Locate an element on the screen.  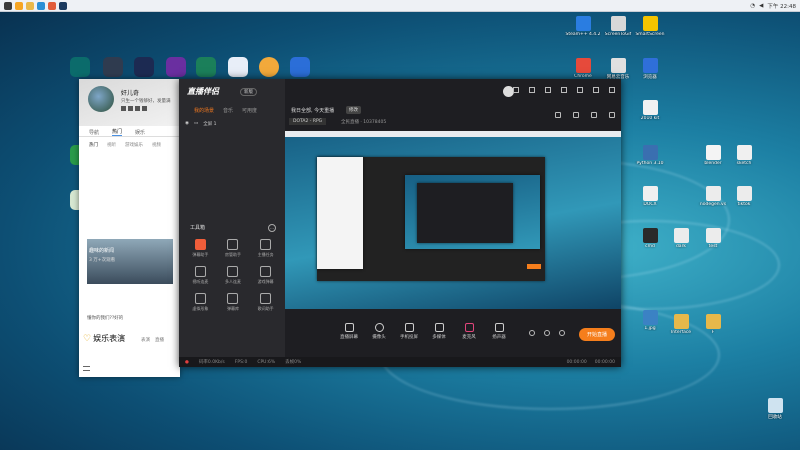
volume-icon: ◀ is located at coordinates (761, 6).